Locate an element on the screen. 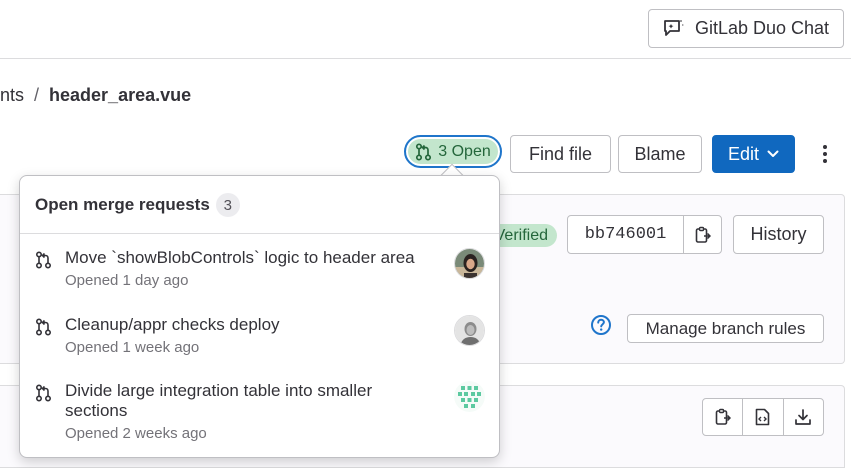 Image resolution: width=851 pixels, height=468 pixels. popover-header: Open merge requests 3 is located at coordinates (137, 205).